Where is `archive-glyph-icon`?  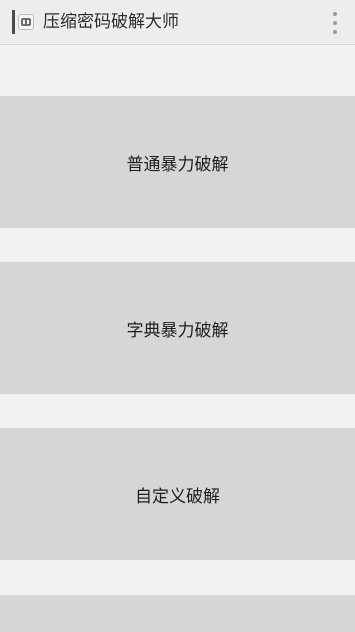 archive-glyph-icon is located at coordinates (26, 22).